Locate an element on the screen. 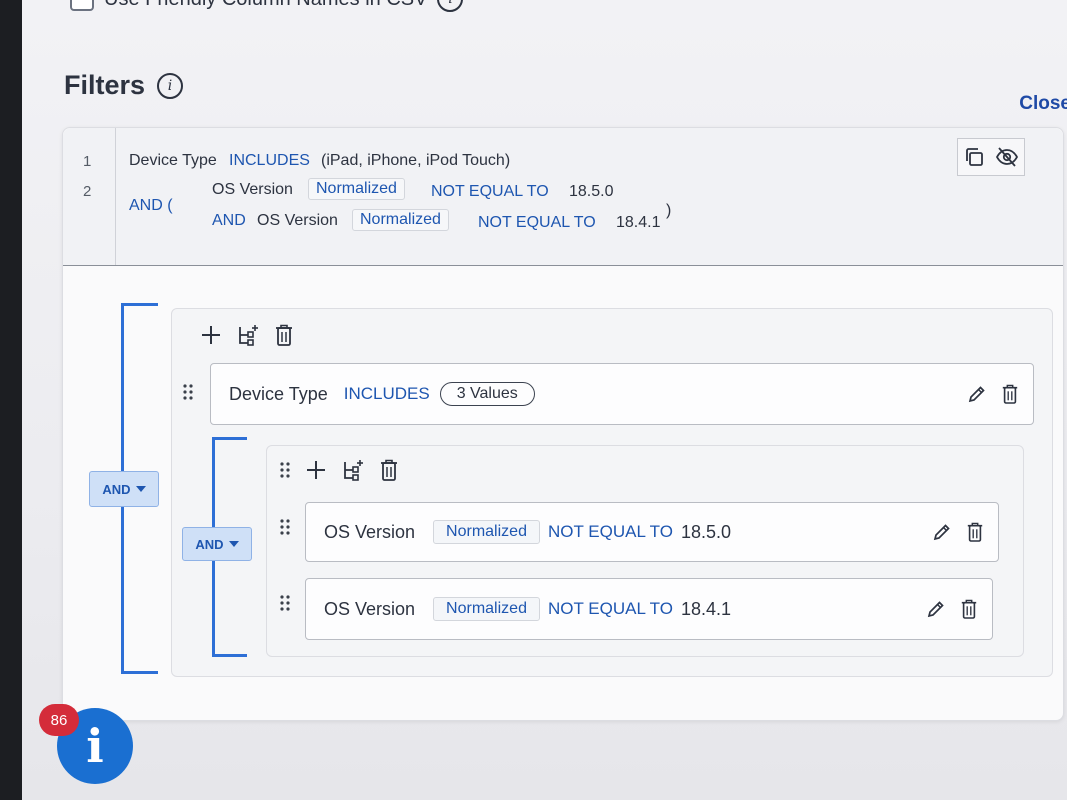 Image resolution: width=1067 pixels, height=800 pixels. summary-tools is located at coordinates (991, 157).